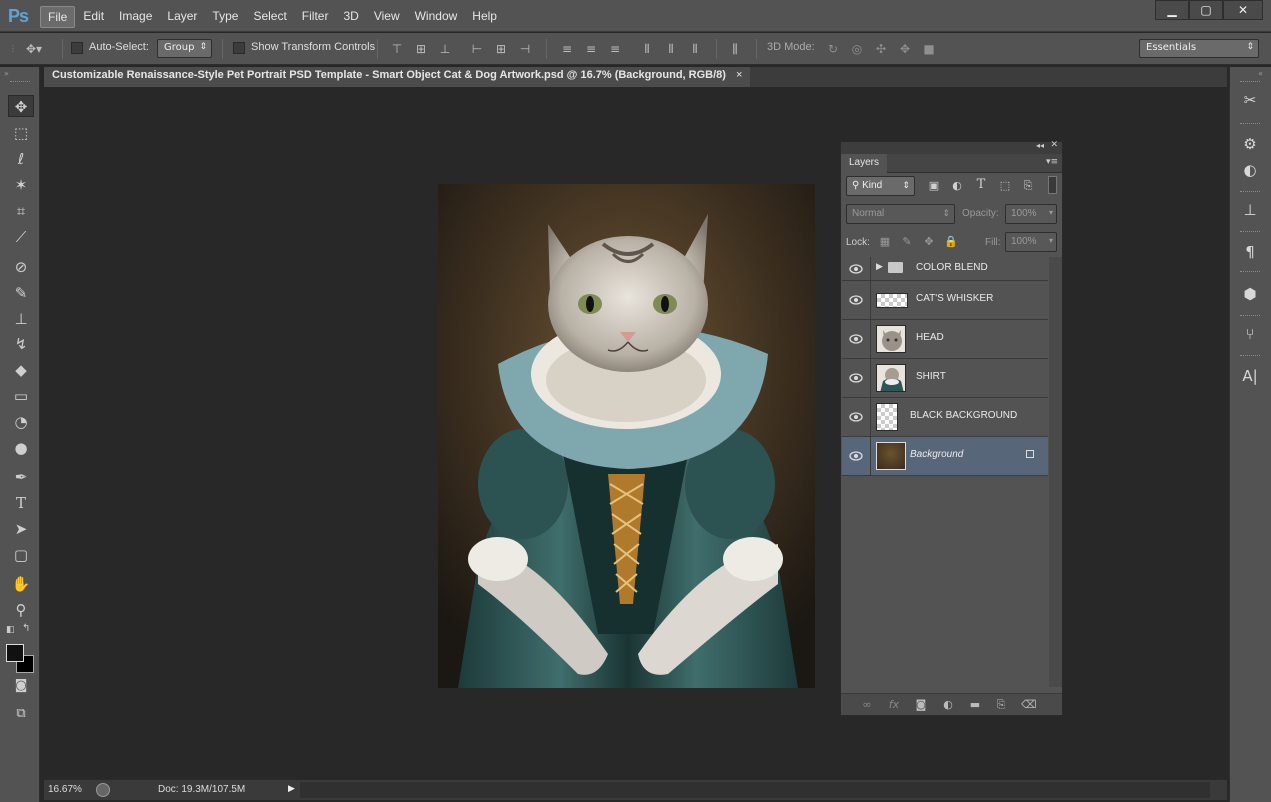 This screenshot has width=1271, height=802. What do you see at coordinates (21, 610) in the screenshot?
I see `zoom-tool-icon: ⚲` at bounding box center [21, 610].